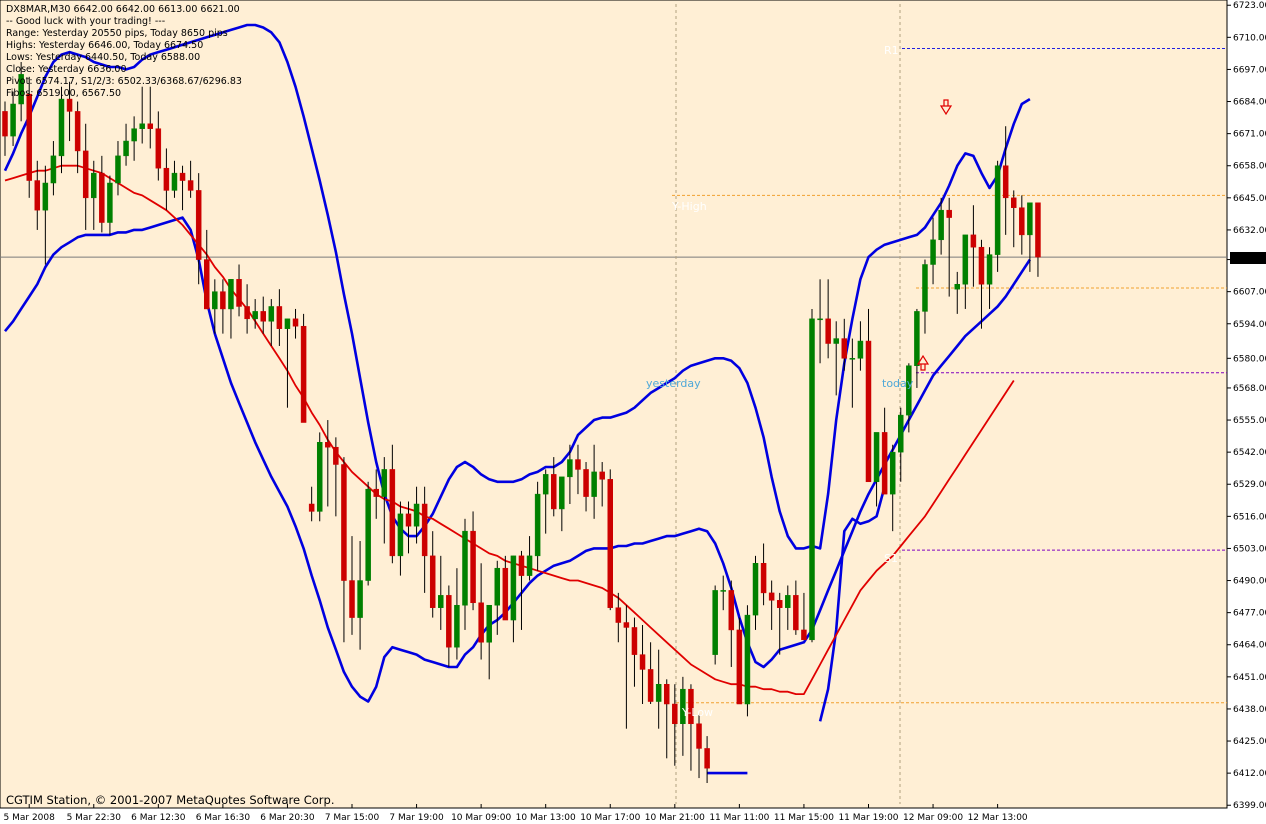 The height and width of the screenshot is (824, 1266). Describe the element at coordinates (66, 69) in the screenshot. I see `header-line-5: Close: Yesterday 6636.00` at that location.